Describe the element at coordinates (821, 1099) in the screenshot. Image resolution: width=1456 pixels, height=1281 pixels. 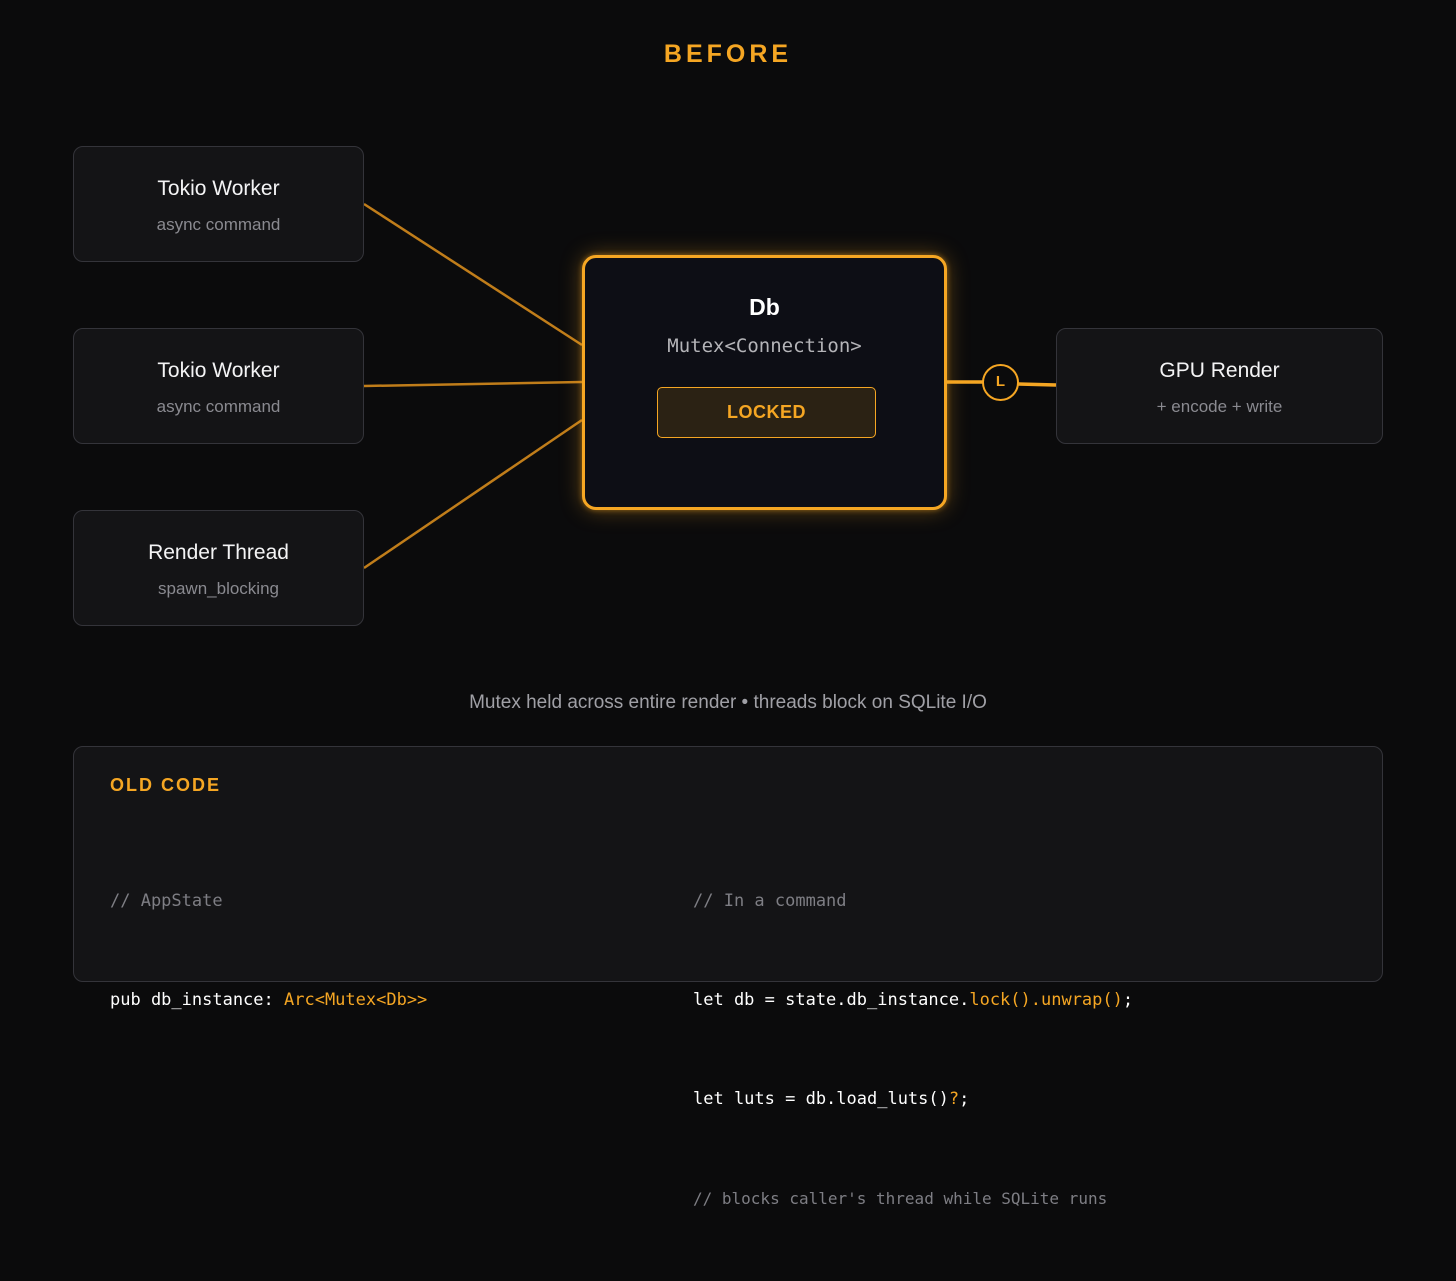
I see `code-text: let luts = db.load_luts()` at that location.